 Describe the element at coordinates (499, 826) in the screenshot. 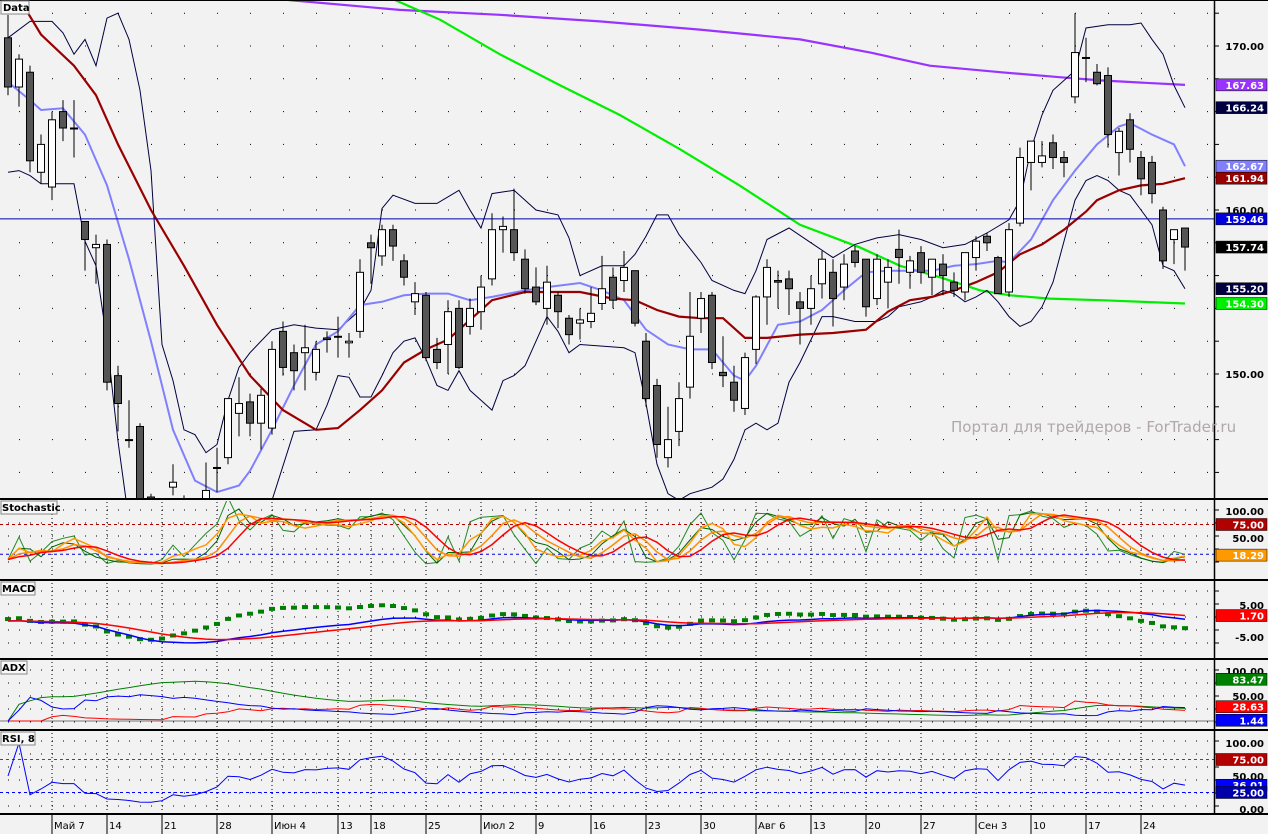

I see `date-label: Июл 2` at that location.